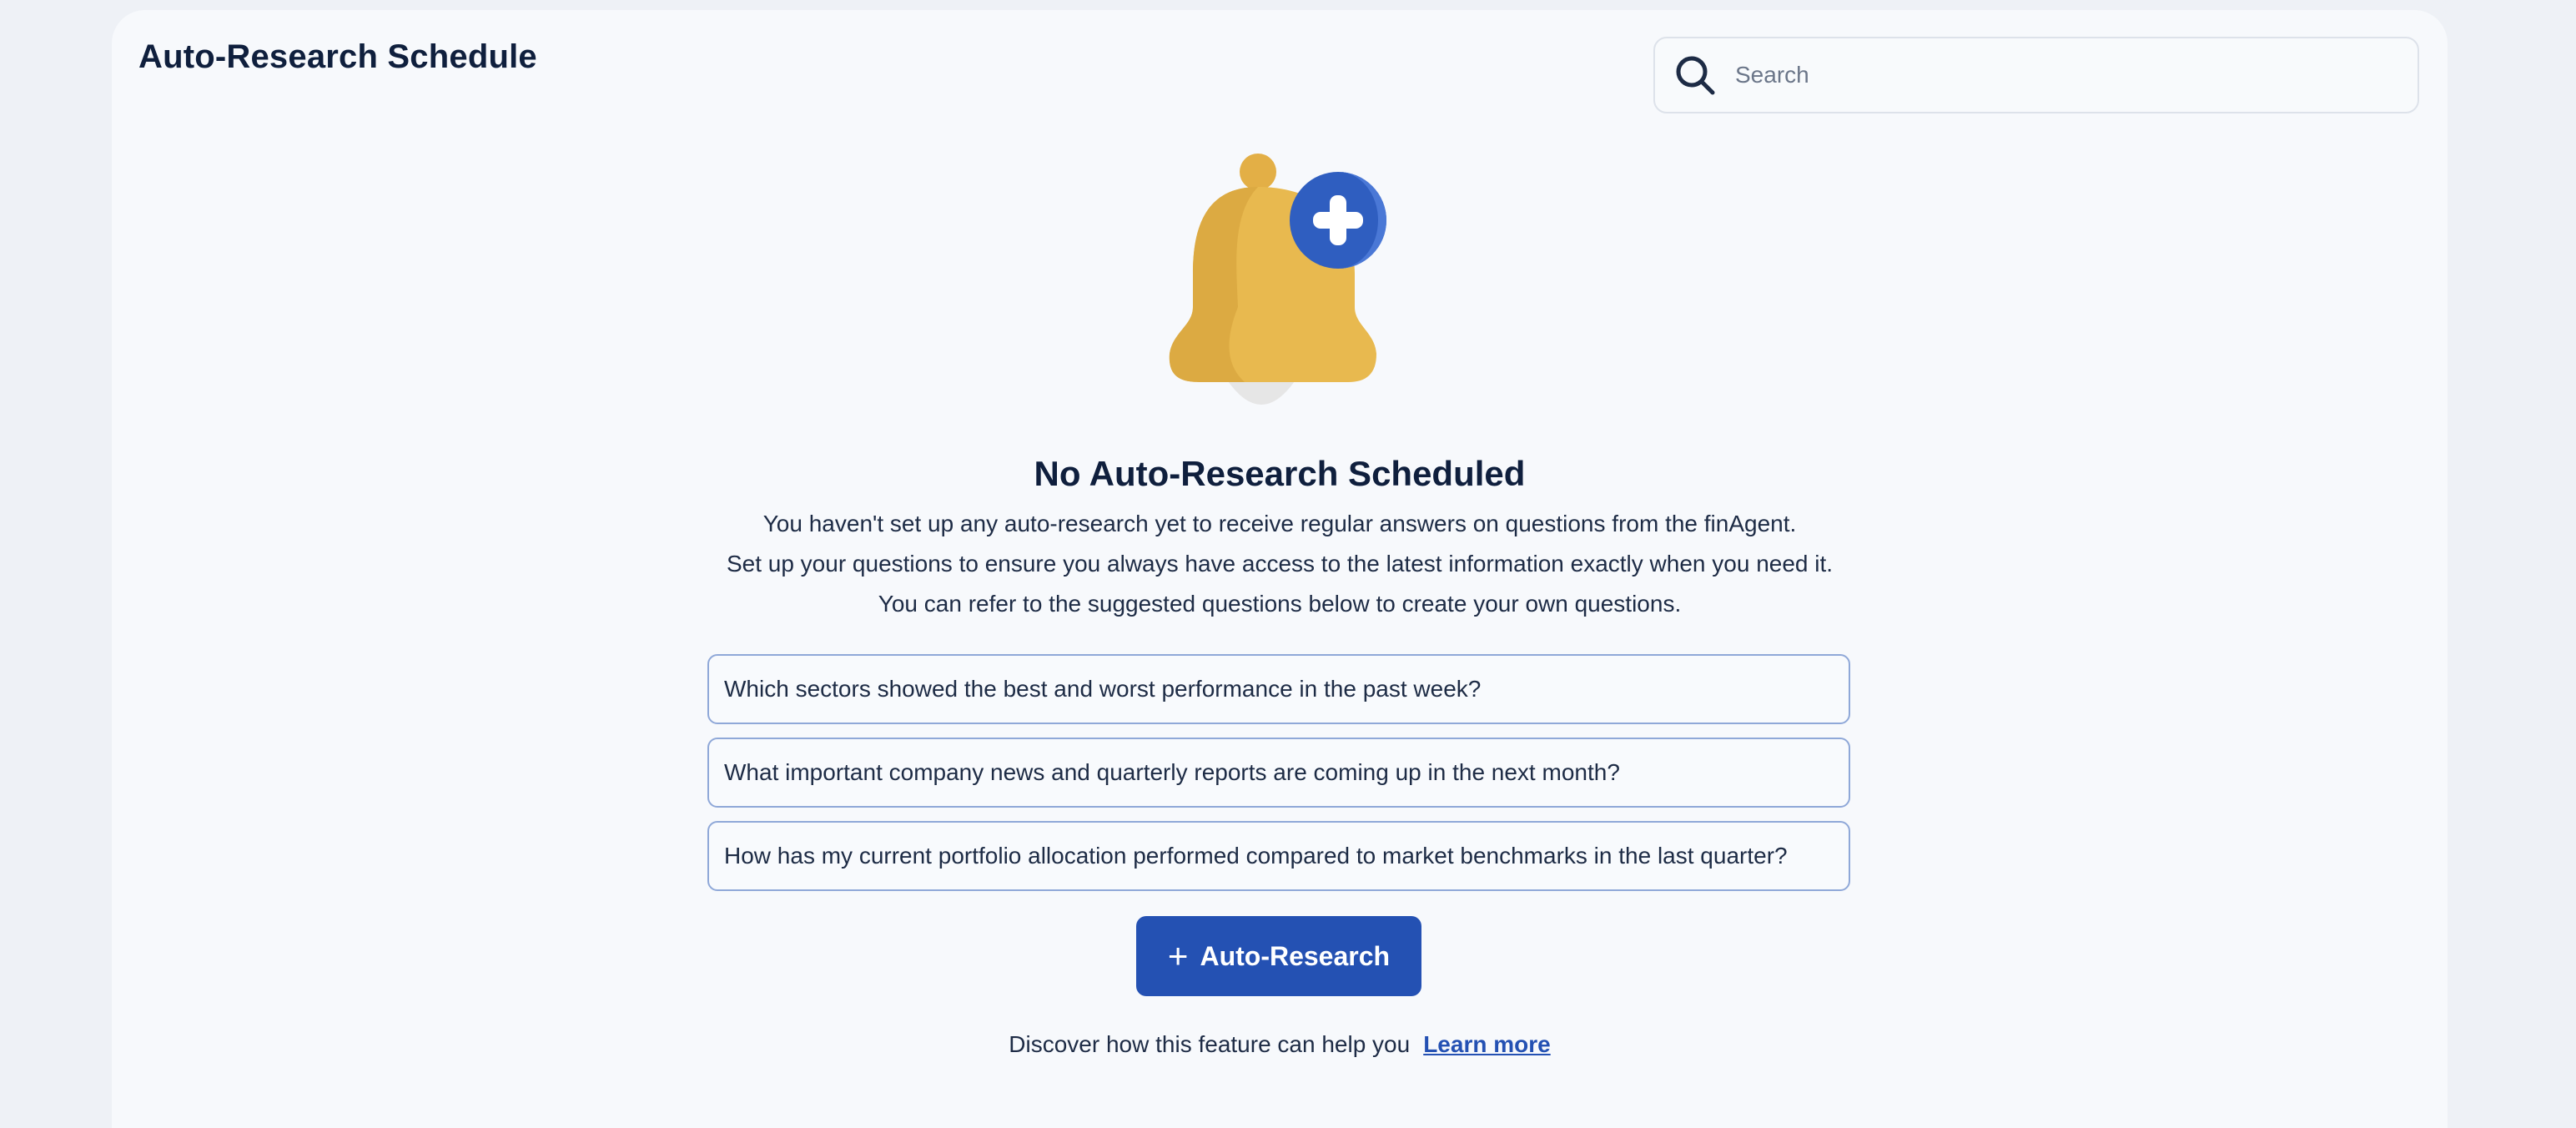 This screenshot has width=2576, height=1128. What do you see at coordinates (1178, 956) in the screenshot?
I see `plus-icon: +` at bounding box center [1178, 956].